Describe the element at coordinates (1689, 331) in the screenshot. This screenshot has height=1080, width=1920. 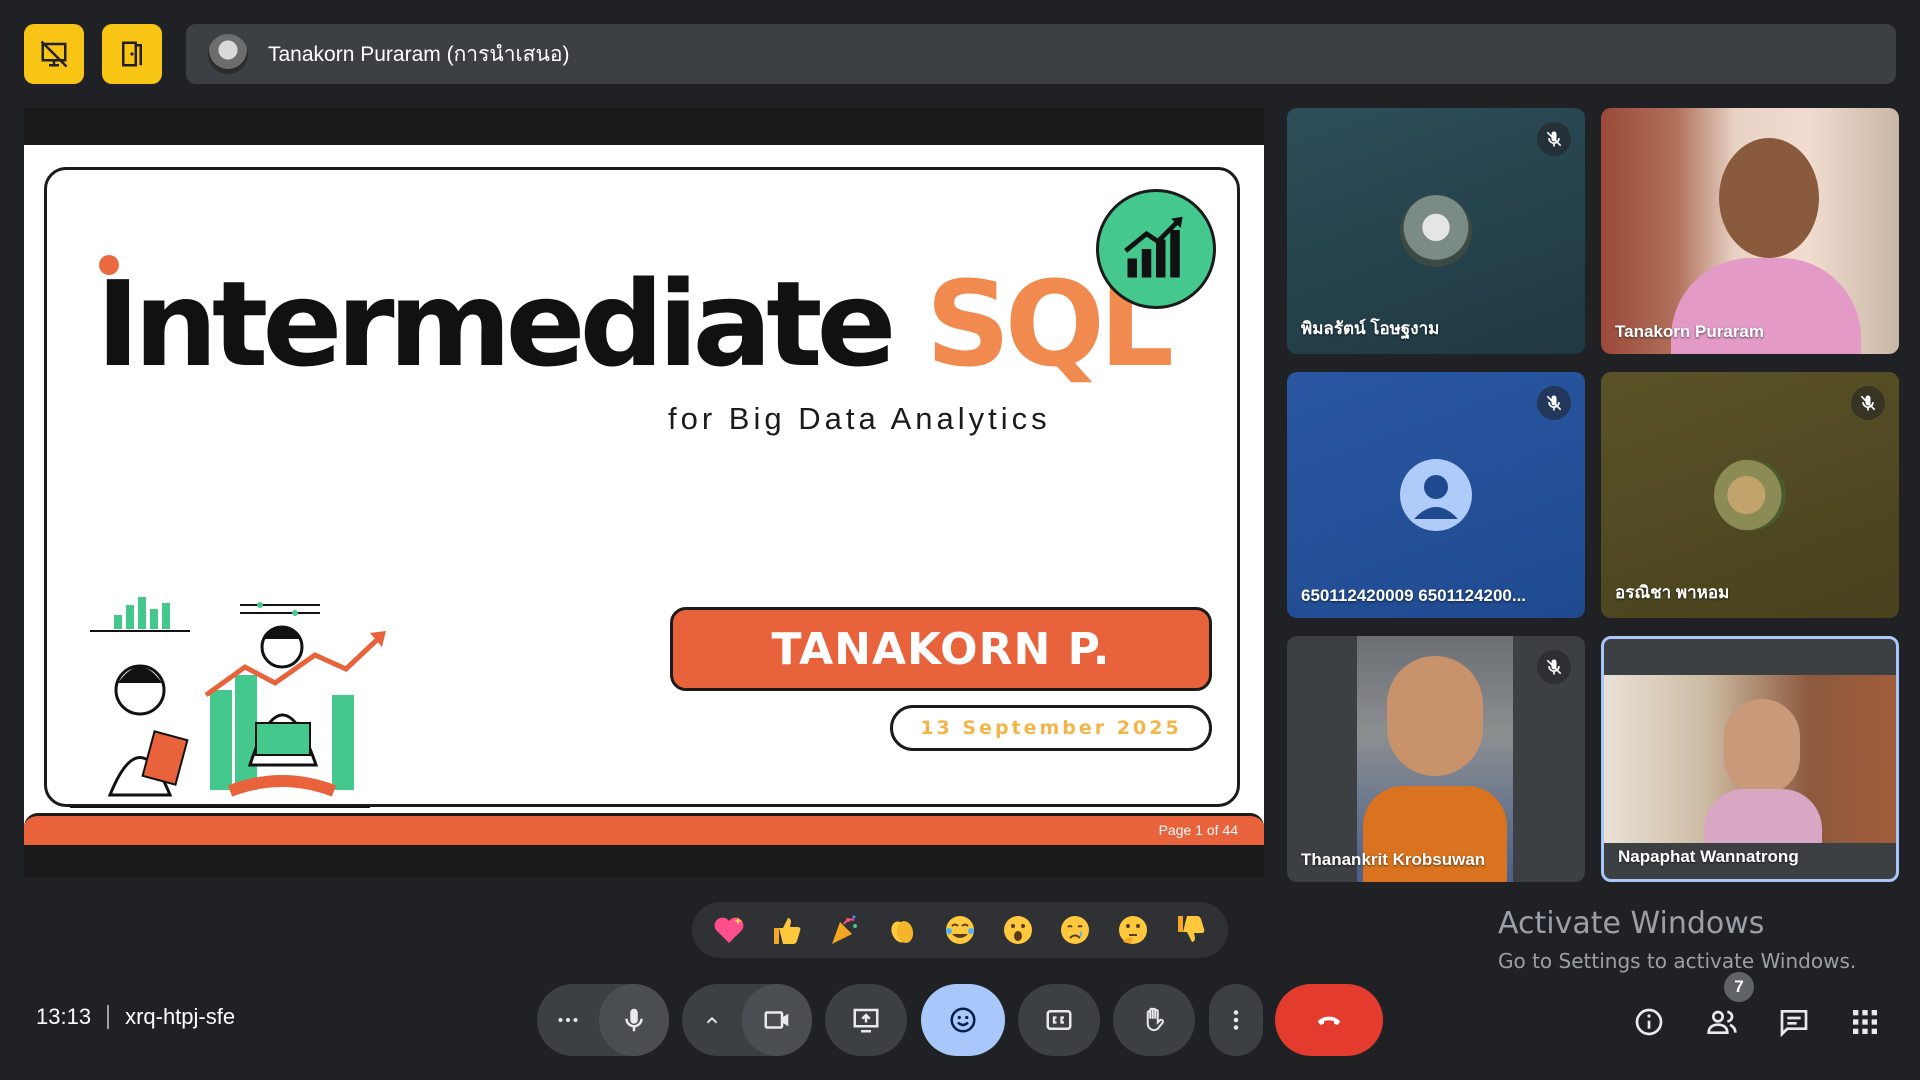
I see `participant-name: Tanakorn Puraram` at that location.